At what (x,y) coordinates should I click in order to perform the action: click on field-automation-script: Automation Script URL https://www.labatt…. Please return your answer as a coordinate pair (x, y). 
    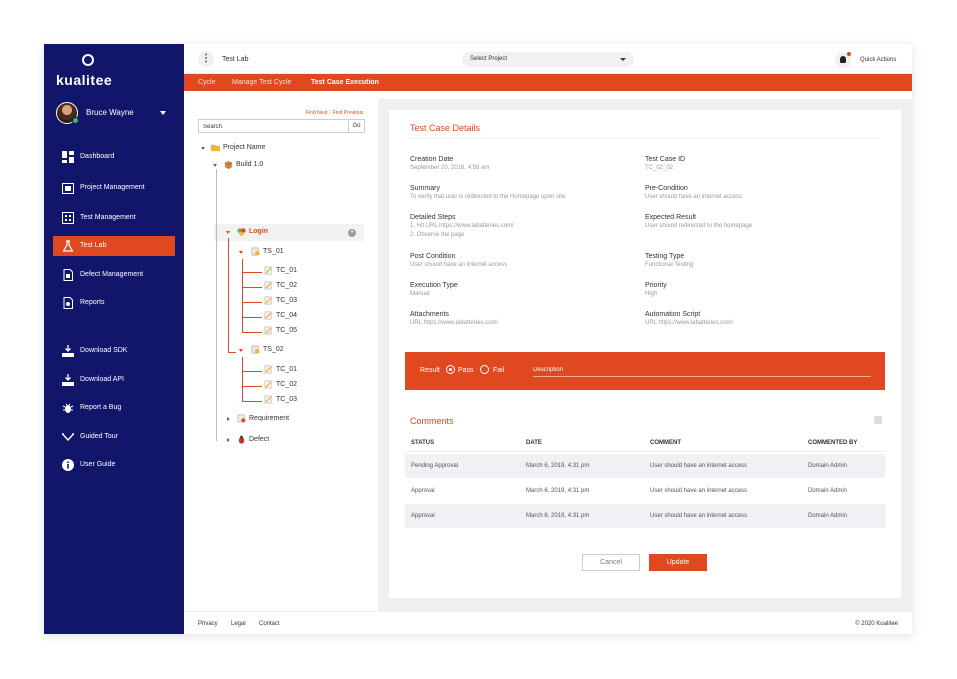
    Looking at the image, I should click on (689, 318).